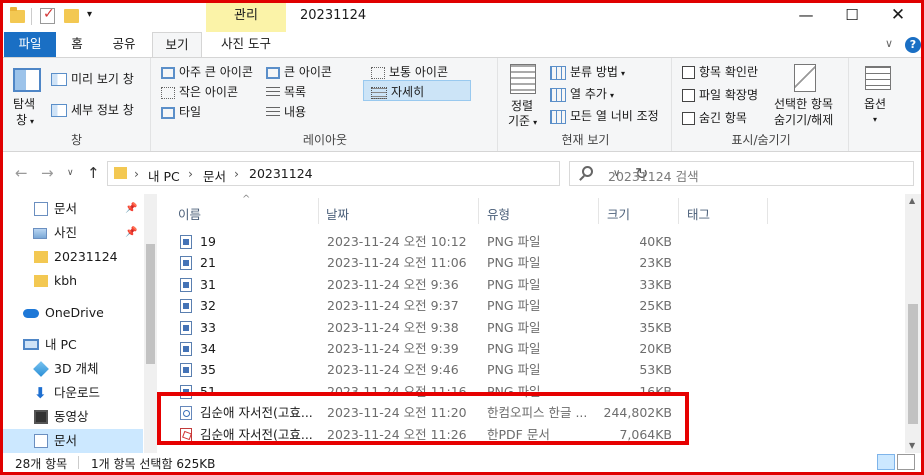 This screenshot has width=924, height=475. What do you see at coordinates (208, 369) in the screenshot?
I see `file-name: 35` at bounding box center [208, 369].